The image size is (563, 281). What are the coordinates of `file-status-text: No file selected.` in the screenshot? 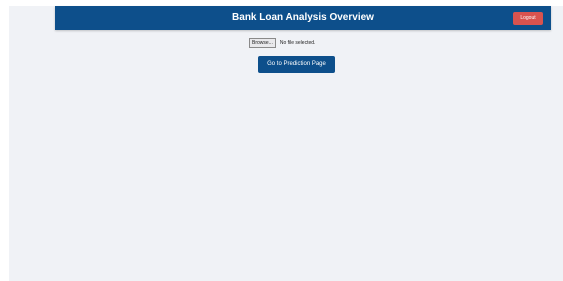 It's located at (297, 43).